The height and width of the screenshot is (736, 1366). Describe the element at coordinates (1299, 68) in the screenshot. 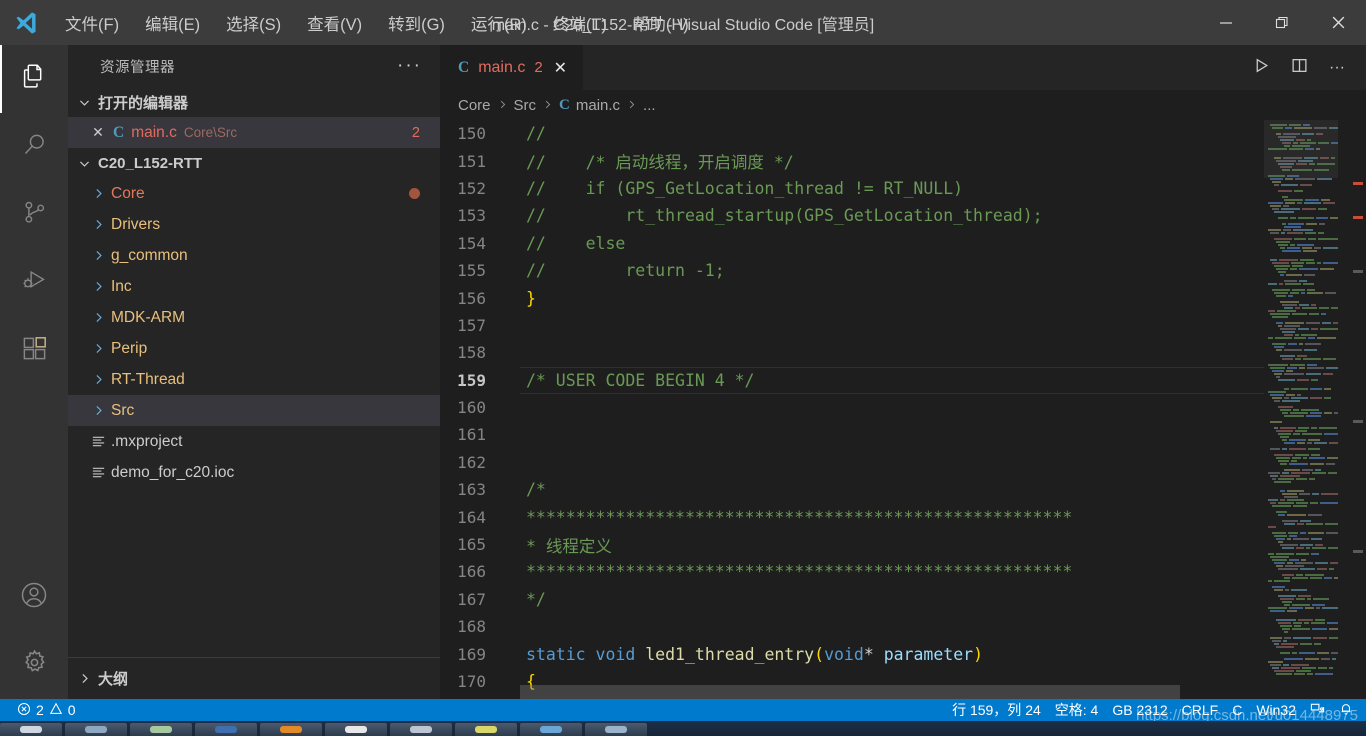

I see `split-editor-button` at that location.